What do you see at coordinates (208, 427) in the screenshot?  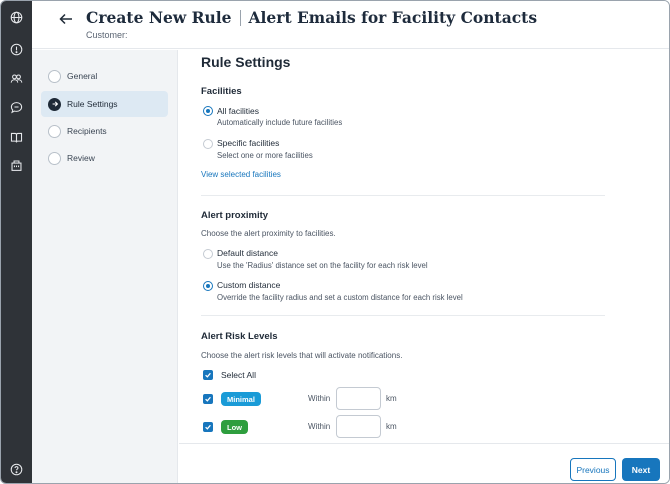 I see `low-checkbox` at bounding box center [208, 427].